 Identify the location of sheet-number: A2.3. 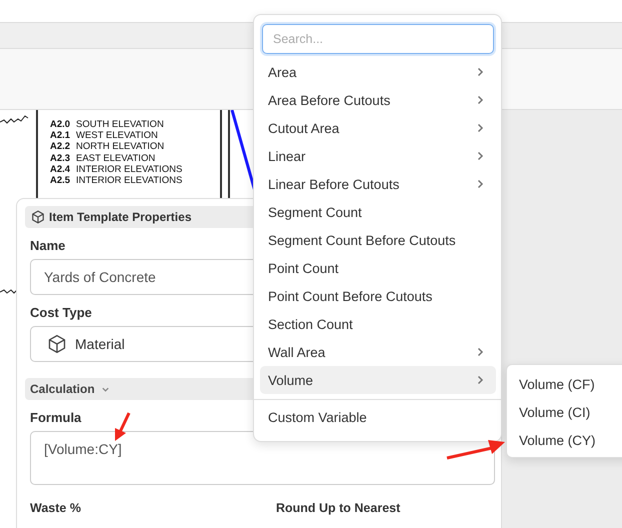
(61, 158).